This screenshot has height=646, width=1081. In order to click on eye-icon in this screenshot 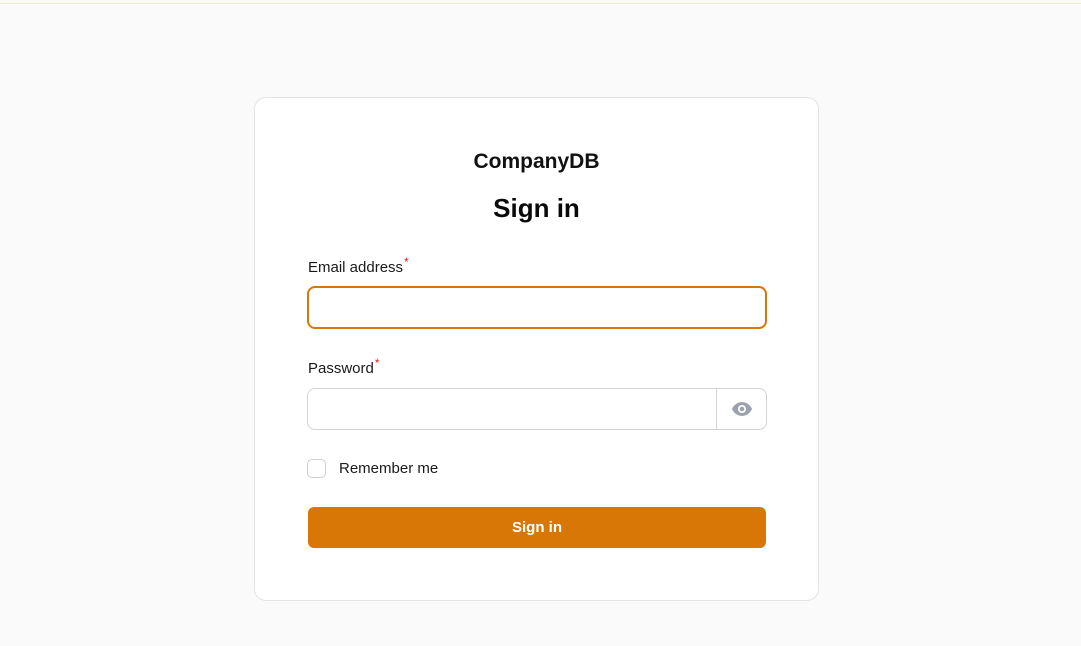, I will do `click(741, 409)`.